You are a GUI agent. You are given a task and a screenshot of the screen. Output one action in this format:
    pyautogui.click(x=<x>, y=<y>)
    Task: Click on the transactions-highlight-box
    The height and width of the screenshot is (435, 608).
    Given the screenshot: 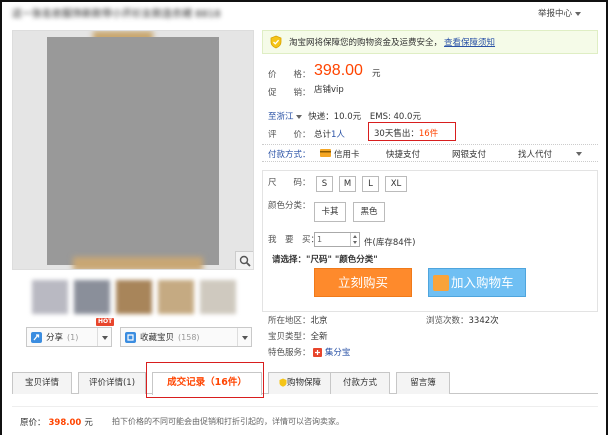 What is the action you would take?
    pyautogui.click(x=205, y=380)
    